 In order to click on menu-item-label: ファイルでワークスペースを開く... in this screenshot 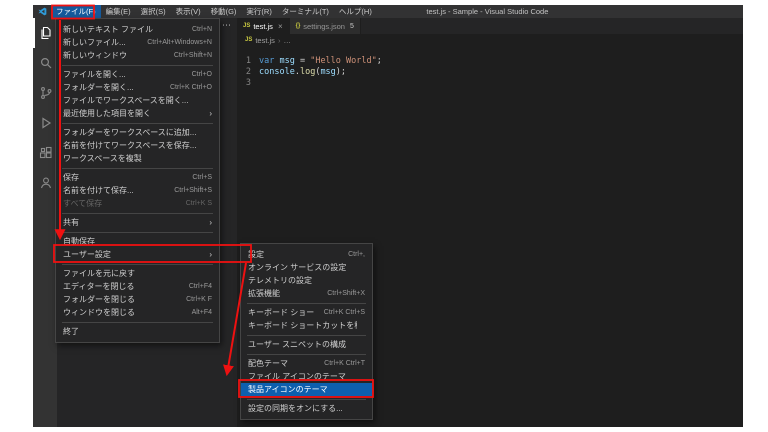, I will do `click(126, 100)`.